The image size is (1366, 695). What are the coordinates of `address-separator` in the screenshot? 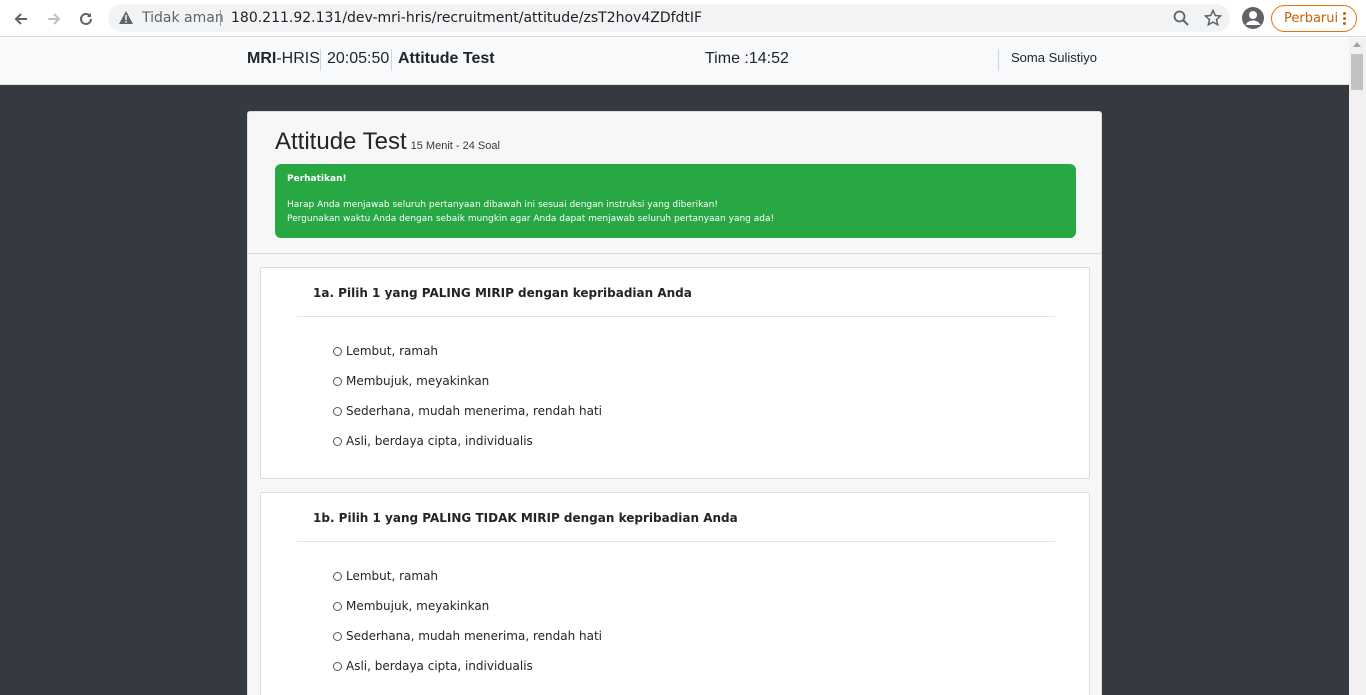 It's located at (220, 18).